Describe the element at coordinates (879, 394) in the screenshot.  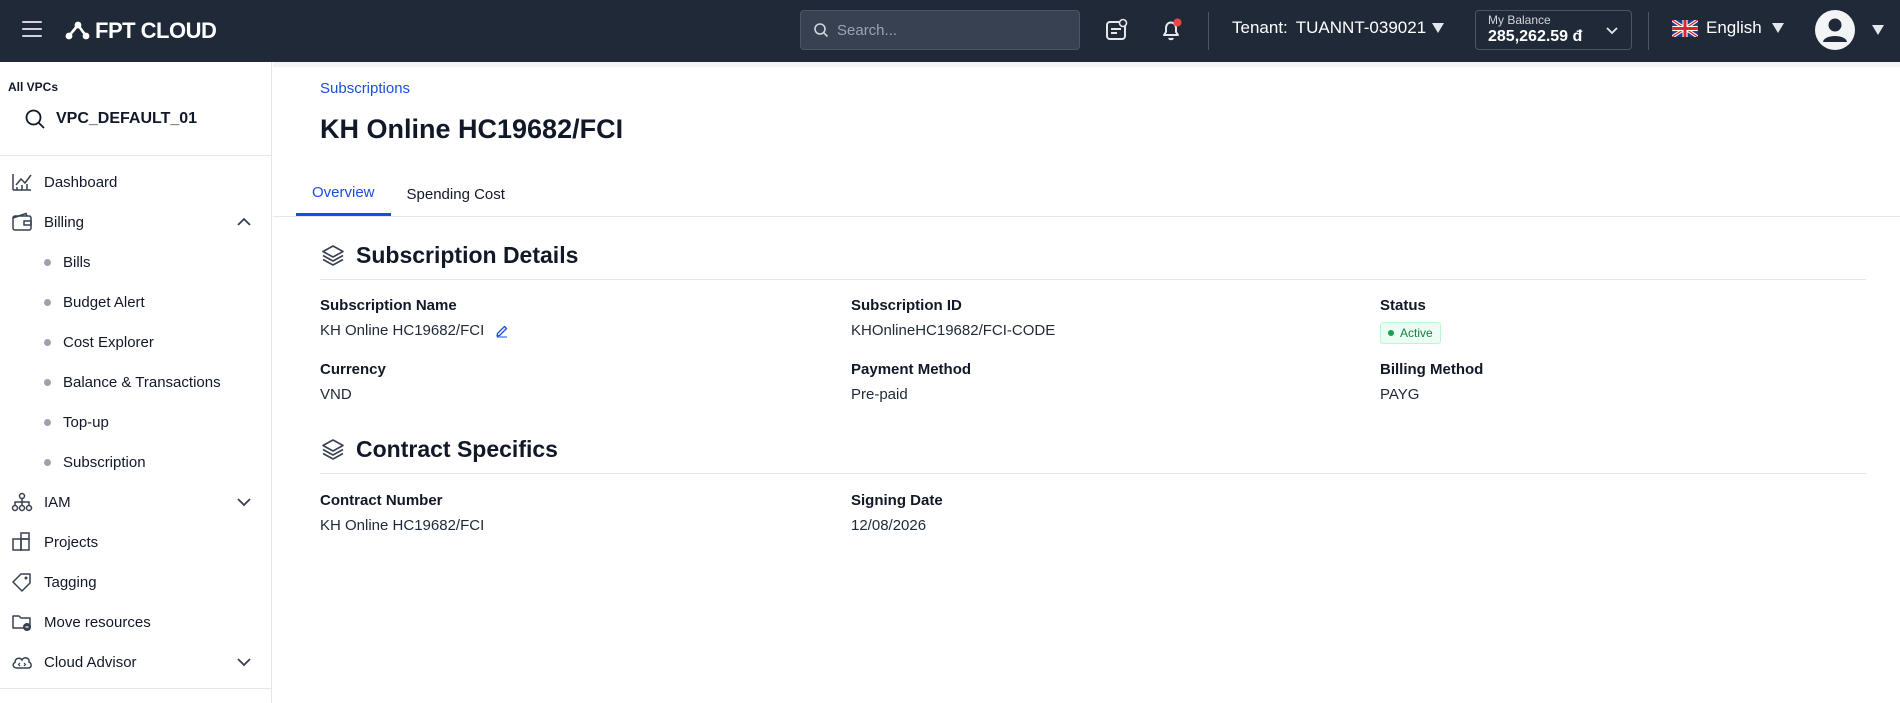
I see `field-value: Pre-paid` at that location.